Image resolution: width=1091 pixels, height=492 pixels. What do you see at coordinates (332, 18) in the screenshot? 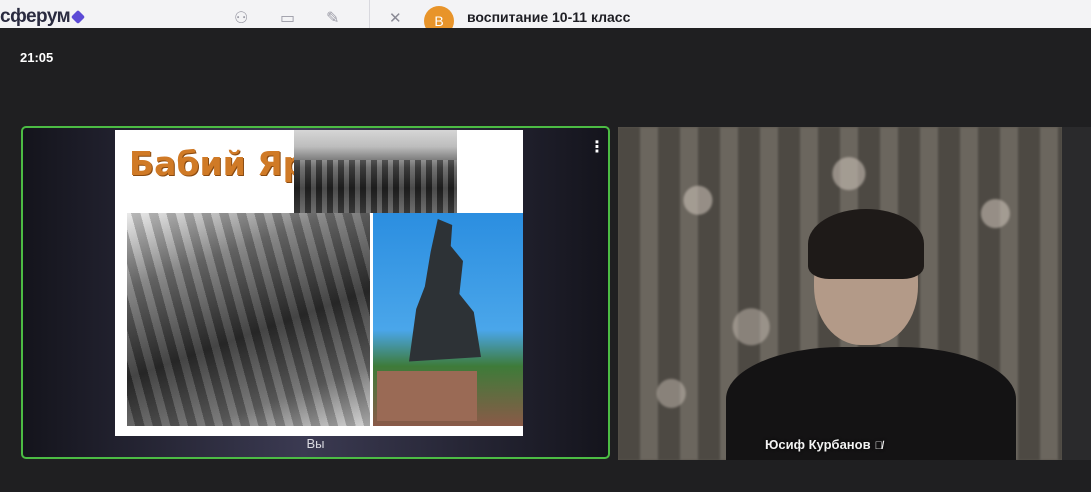
I see `edit-icon: ✎` at bounding box center [332, 18].